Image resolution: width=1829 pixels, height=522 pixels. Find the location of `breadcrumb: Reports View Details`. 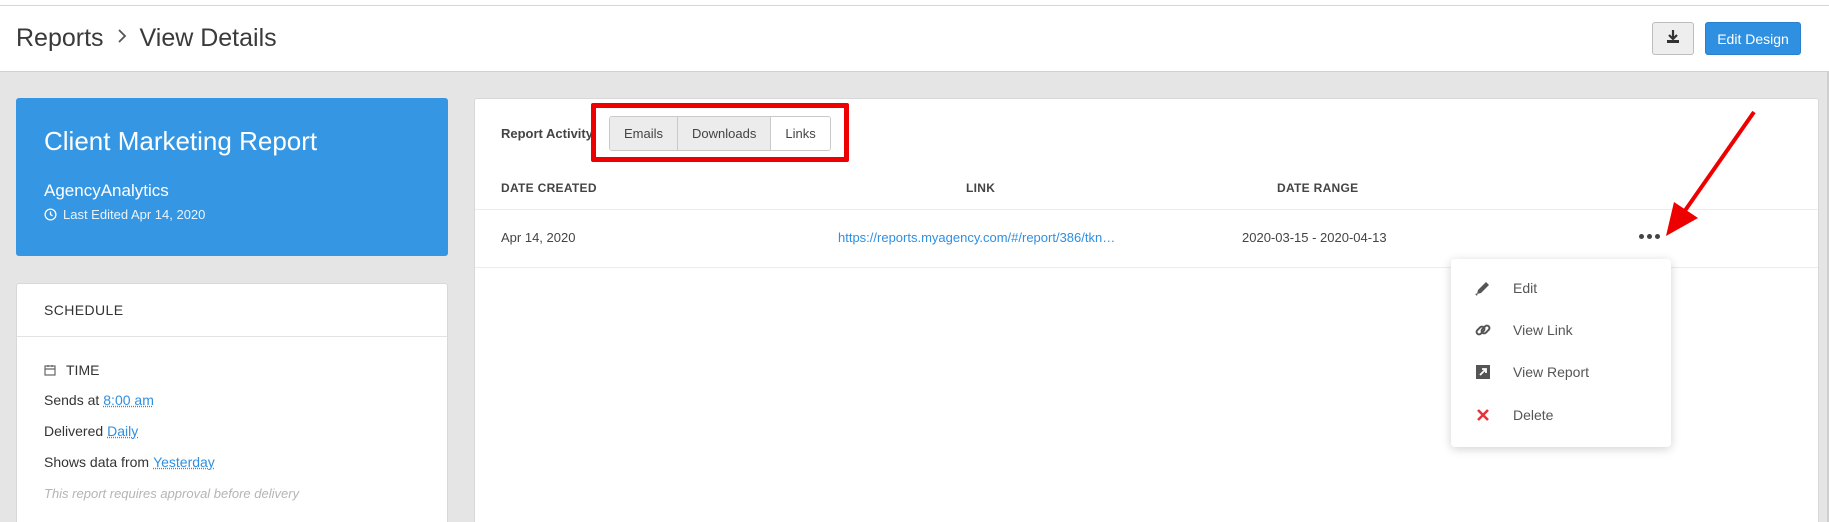

breadcrumb: Reports View Details is located at coordinates (146, 38).